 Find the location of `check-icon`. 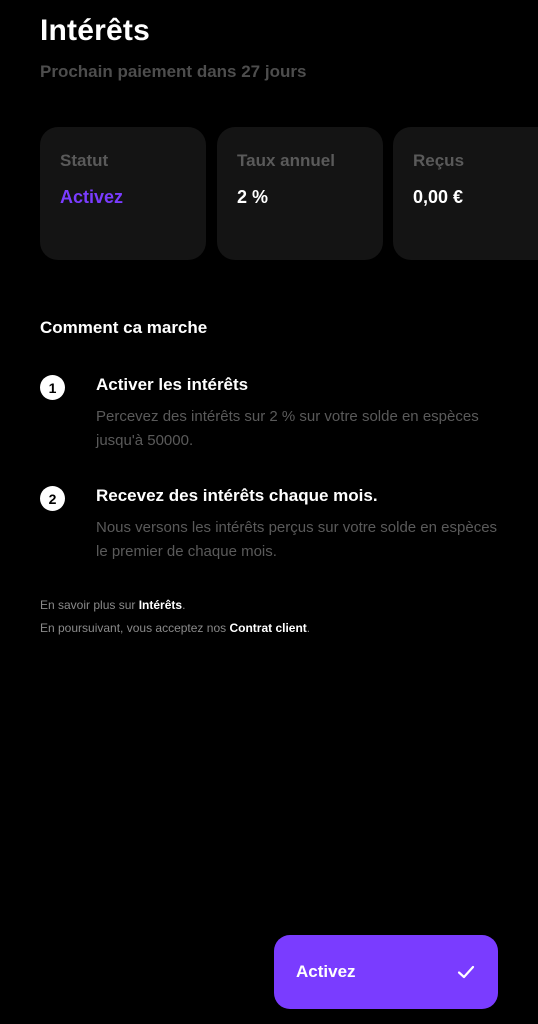

check-icon is located at coordinates (466, 972).